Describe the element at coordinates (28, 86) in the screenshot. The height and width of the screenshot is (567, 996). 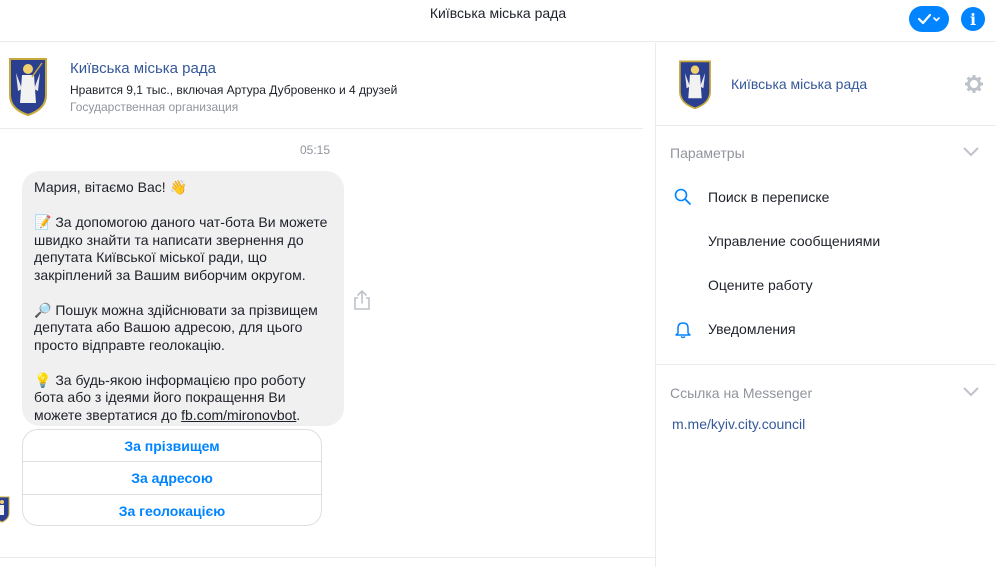
I see `page-avatar` at that location.